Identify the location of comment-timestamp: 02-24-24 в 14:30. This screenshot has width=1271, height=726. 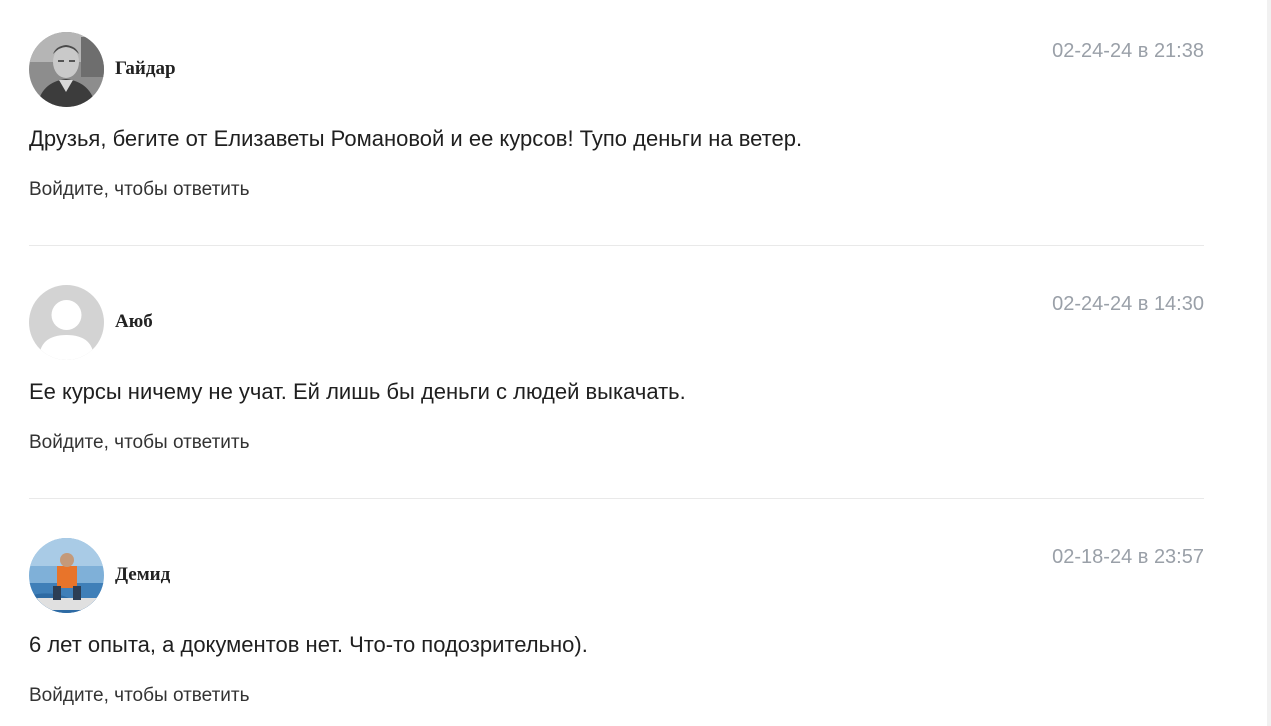
(1128, 304).